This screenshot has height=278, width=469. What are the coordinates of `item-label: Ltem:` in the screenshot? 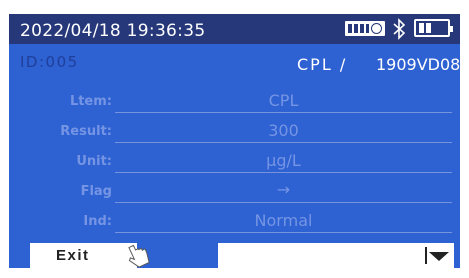 It's located at (90, 101).